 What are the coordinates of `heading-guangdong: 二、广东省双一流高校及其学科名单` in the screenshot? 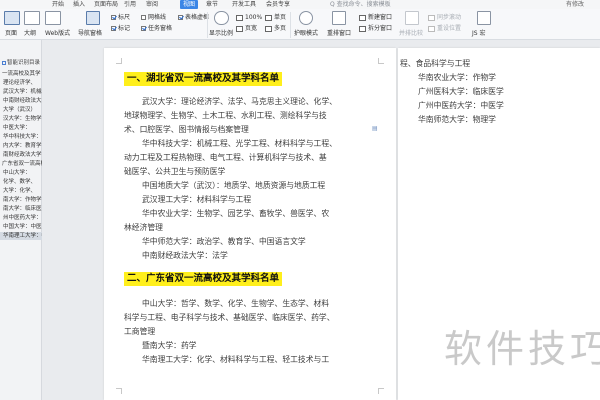 It's located at (203, 279).